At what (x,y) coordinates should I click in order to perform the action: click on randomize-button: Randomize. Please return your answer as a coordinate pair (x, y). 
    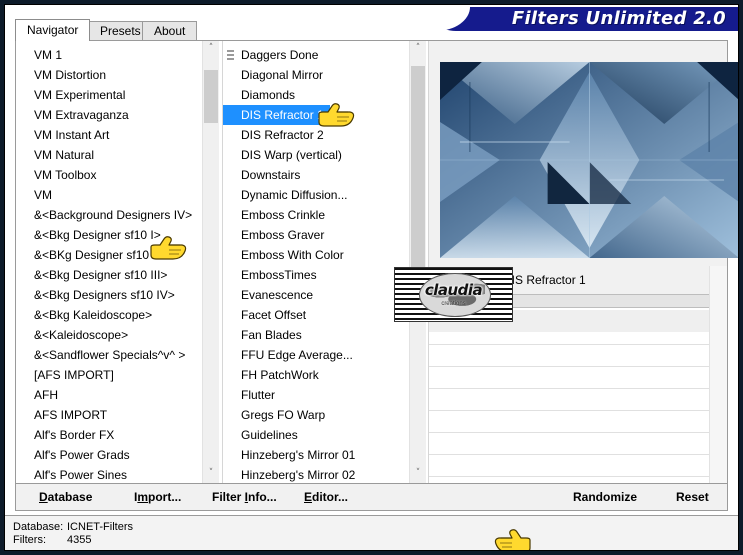
    Looking at the image, I should click on (605, 497).